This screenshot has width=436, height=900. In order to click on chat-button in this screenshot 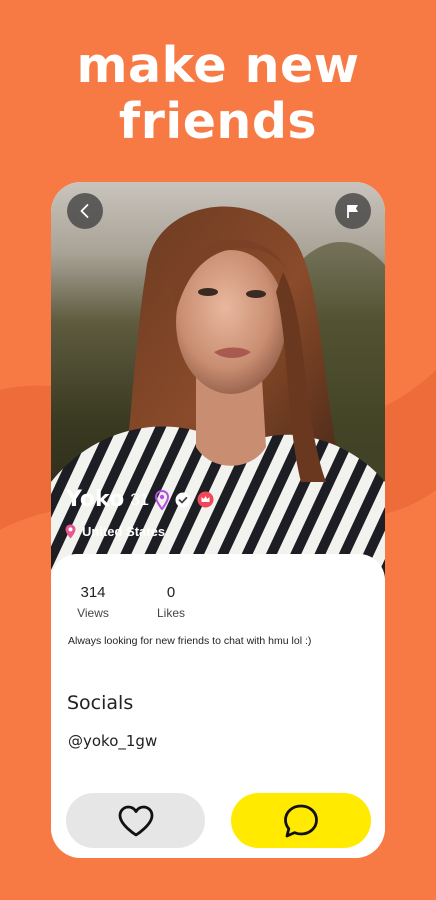, I will do `click(301, 820)`.